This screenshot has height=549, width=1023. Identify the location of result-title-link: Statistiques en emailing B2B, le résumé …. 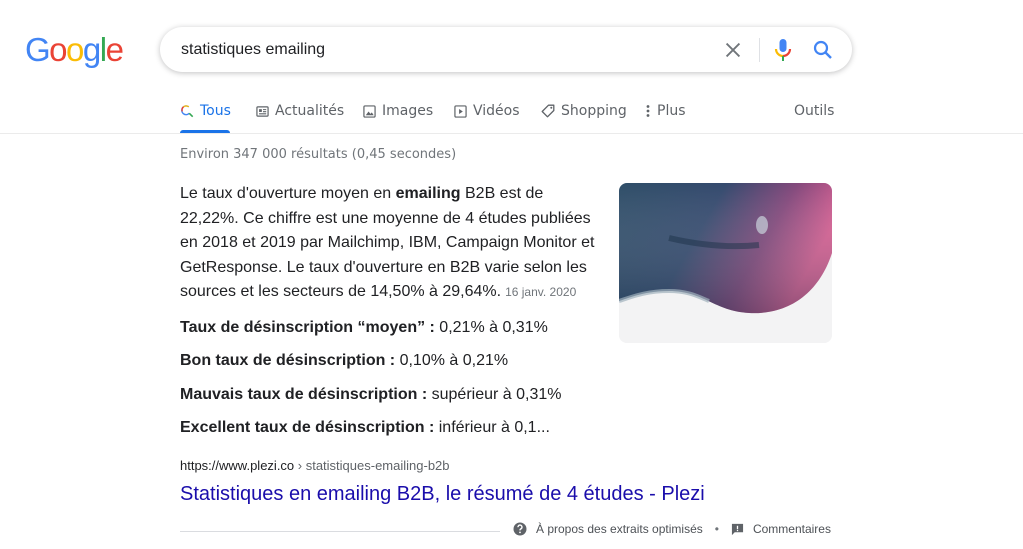
(442, 494).